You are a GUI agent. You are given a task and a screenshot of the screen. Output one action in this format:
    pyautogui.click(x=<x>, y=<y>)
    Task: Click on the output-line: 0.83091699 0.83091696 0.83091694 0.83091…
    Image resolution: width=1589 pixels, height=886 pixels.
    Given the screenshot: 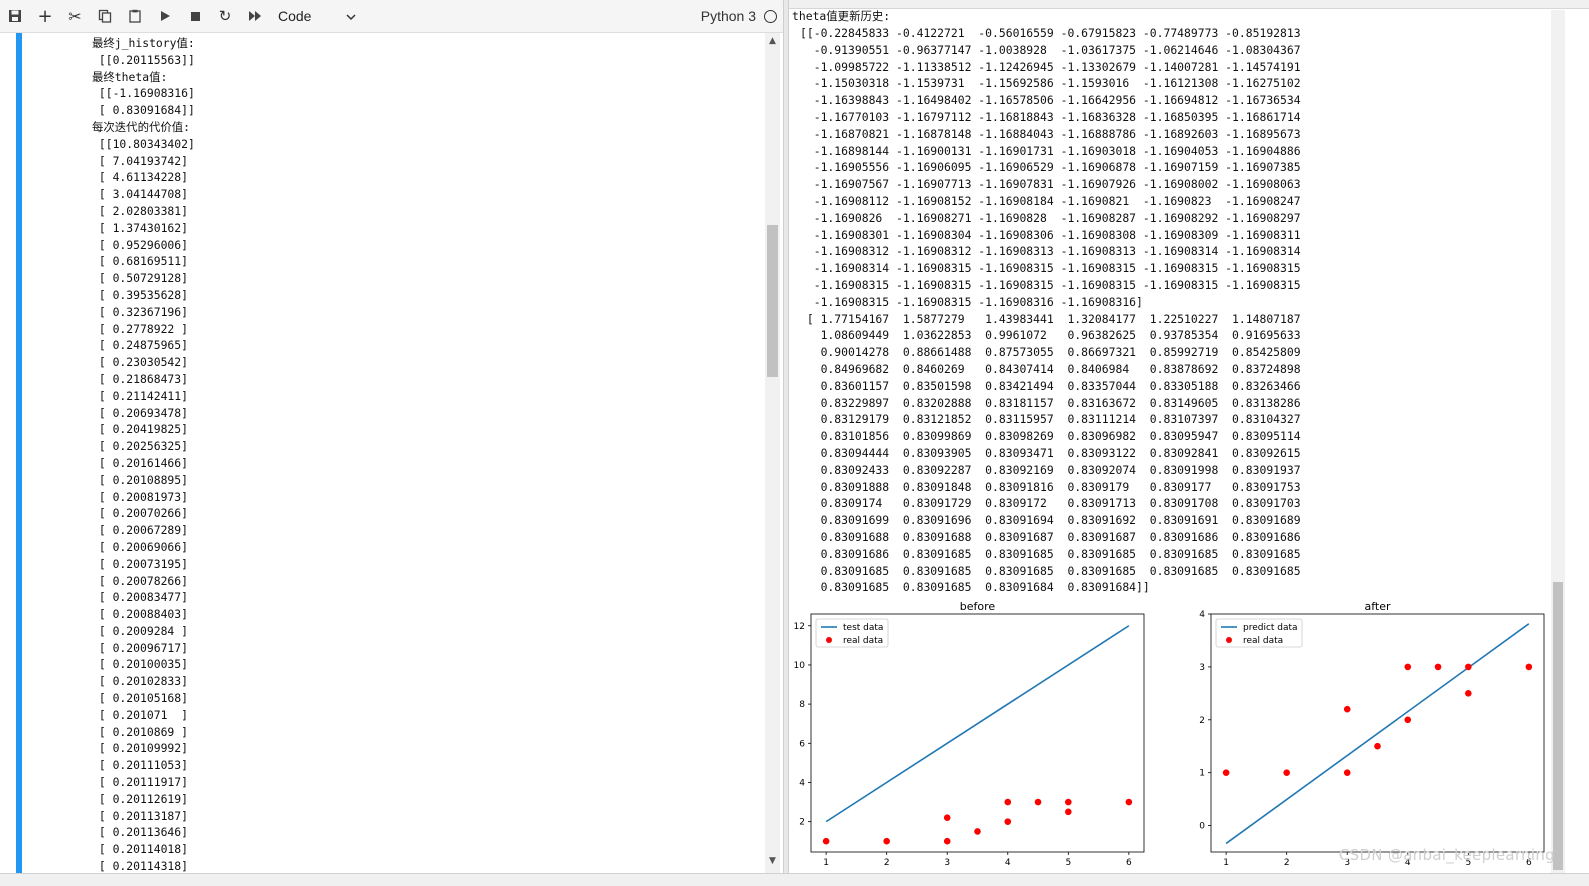 What is the action you would take?
    pyautogui.click(x=1050, y=520)
    